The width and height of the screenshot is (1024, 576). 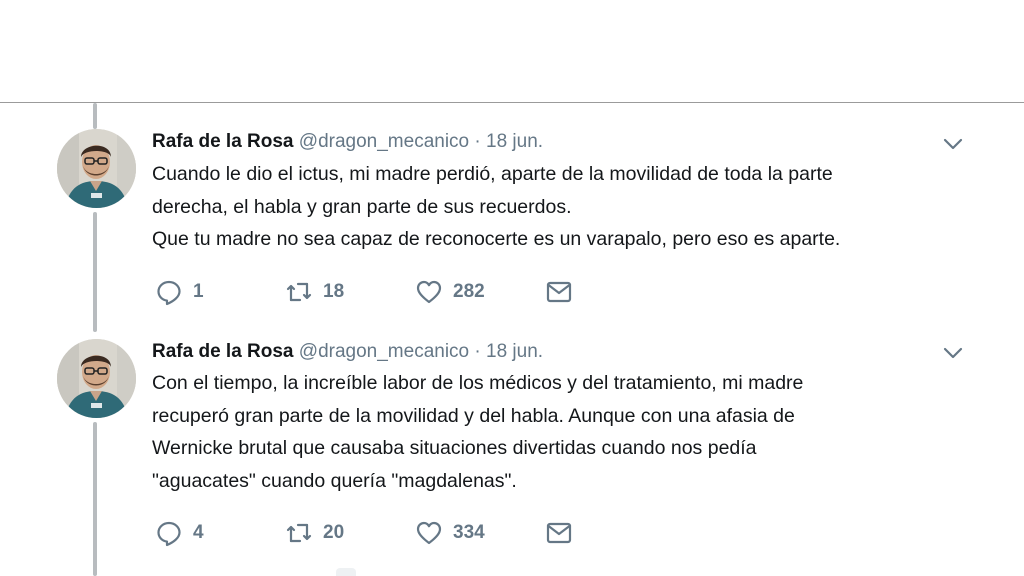 I want to click on reply-button: 4, so click(x=179, y=533).